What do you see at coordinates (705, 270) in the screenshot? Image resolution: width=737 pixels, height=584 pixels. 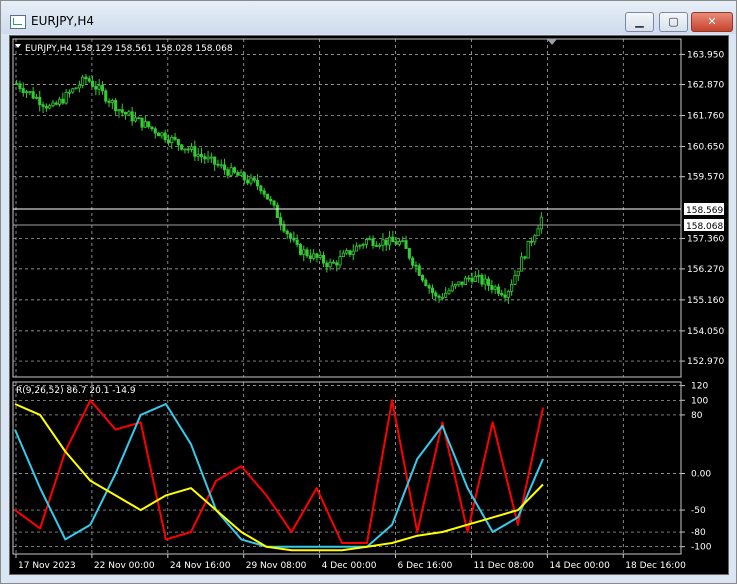 I see `price-label: 156.270` at bounding box center [705, 270].